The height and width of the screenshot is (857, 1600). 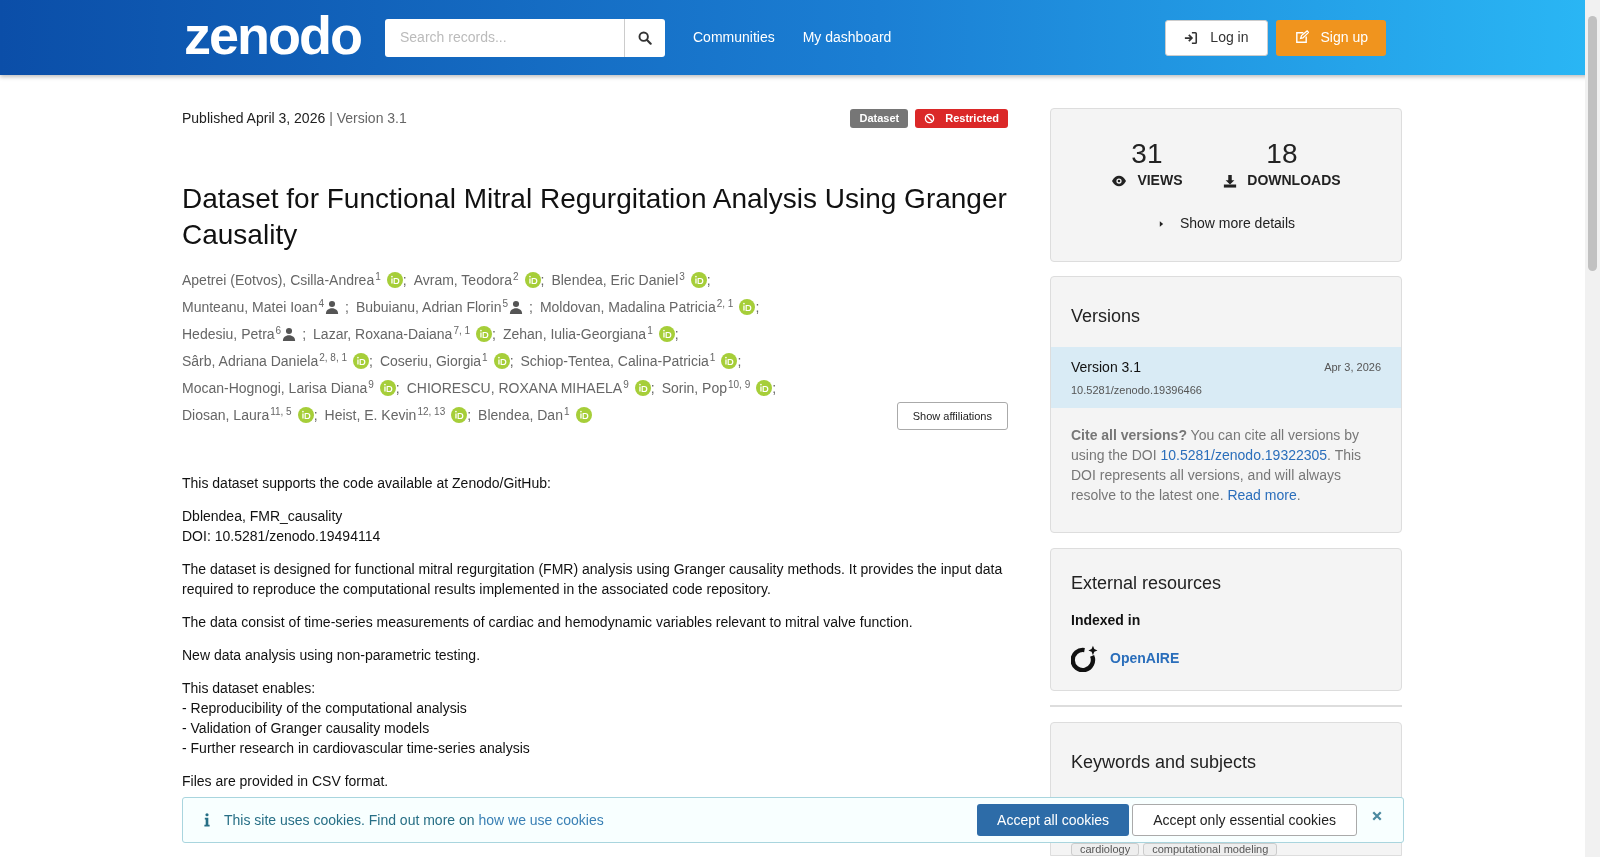 What do you see at coordinates (1119, 180) in the screenshot?
I see `eye-icon` at bounding box center [1119, 180].